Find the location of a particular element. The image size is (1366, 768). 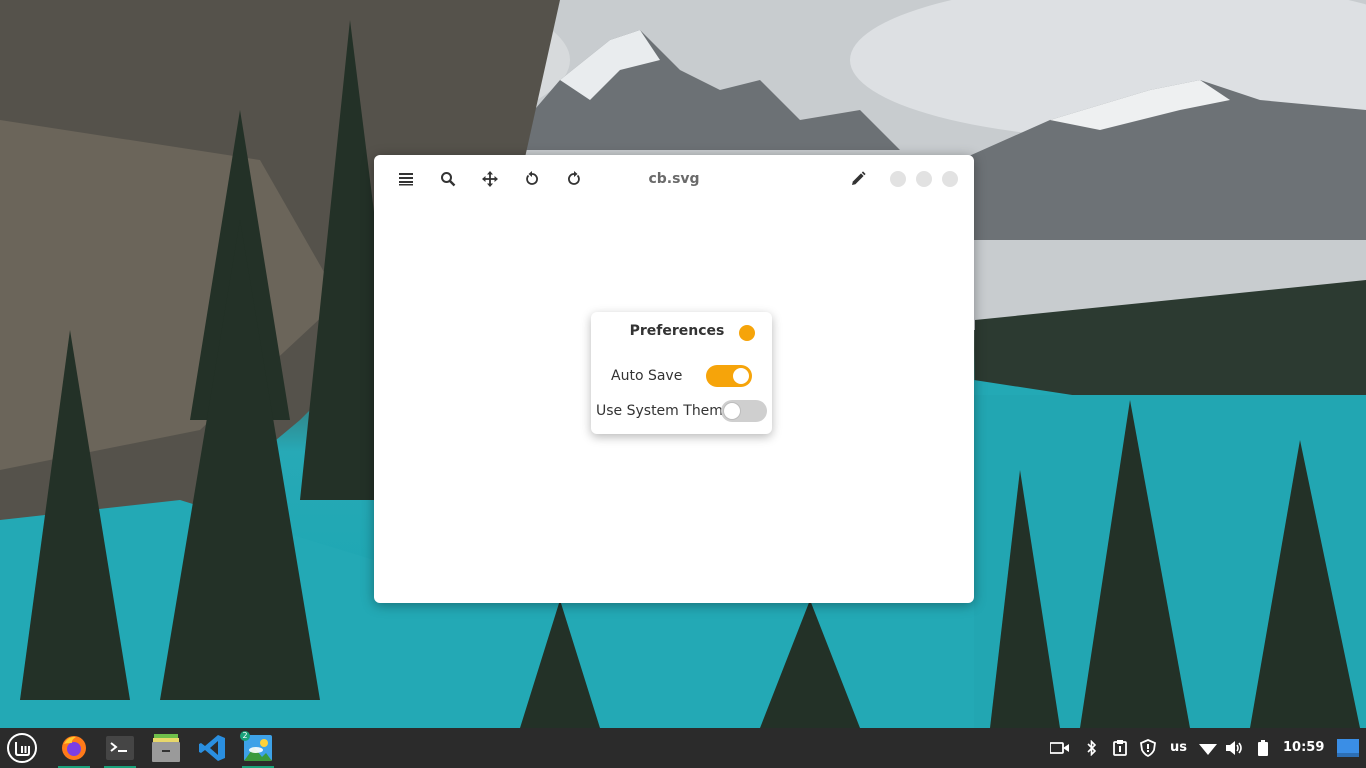

system-theme-label: Use System Theme is located at coordinates (664, 411).